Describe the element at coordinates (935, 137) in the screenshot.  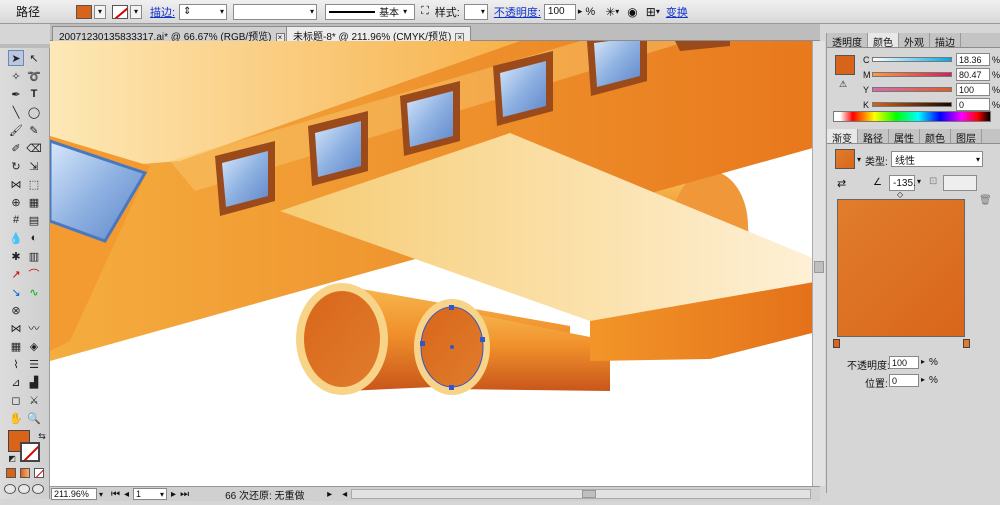
I see `tab-color-guide: 颜色` at that location.